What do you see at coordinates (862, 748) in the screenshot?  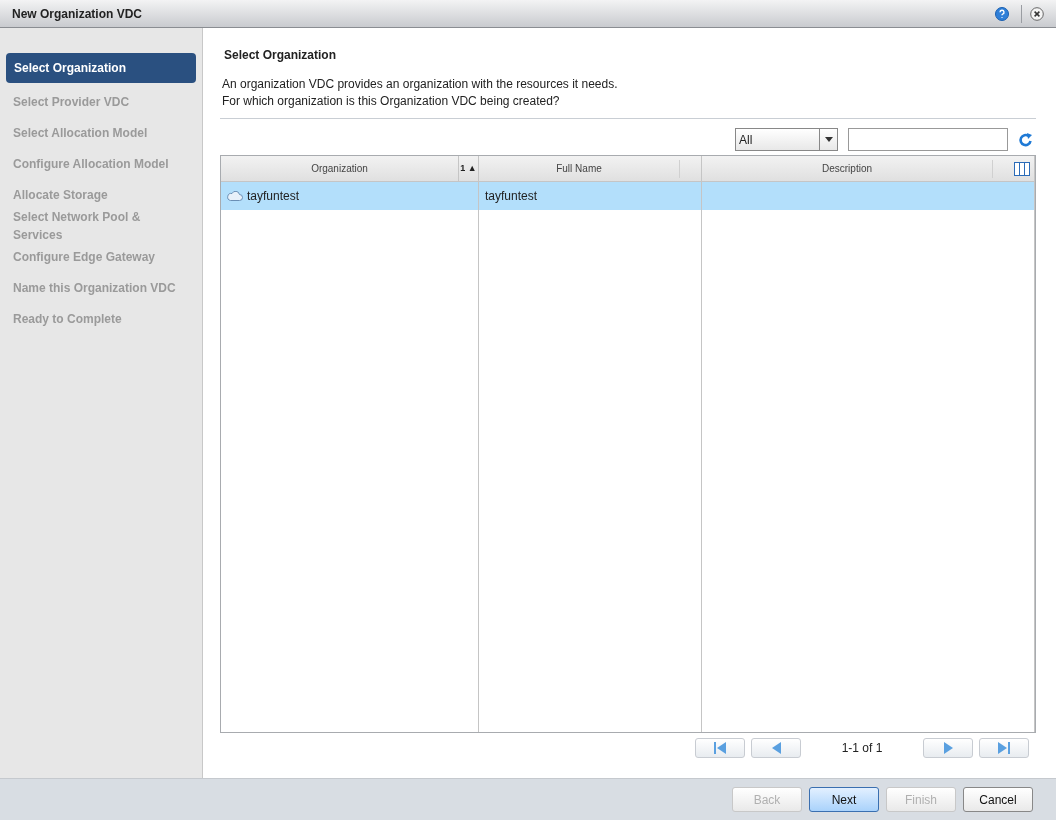 I see `page-info: 1-1 of 1` at bounding box center [862, 748].